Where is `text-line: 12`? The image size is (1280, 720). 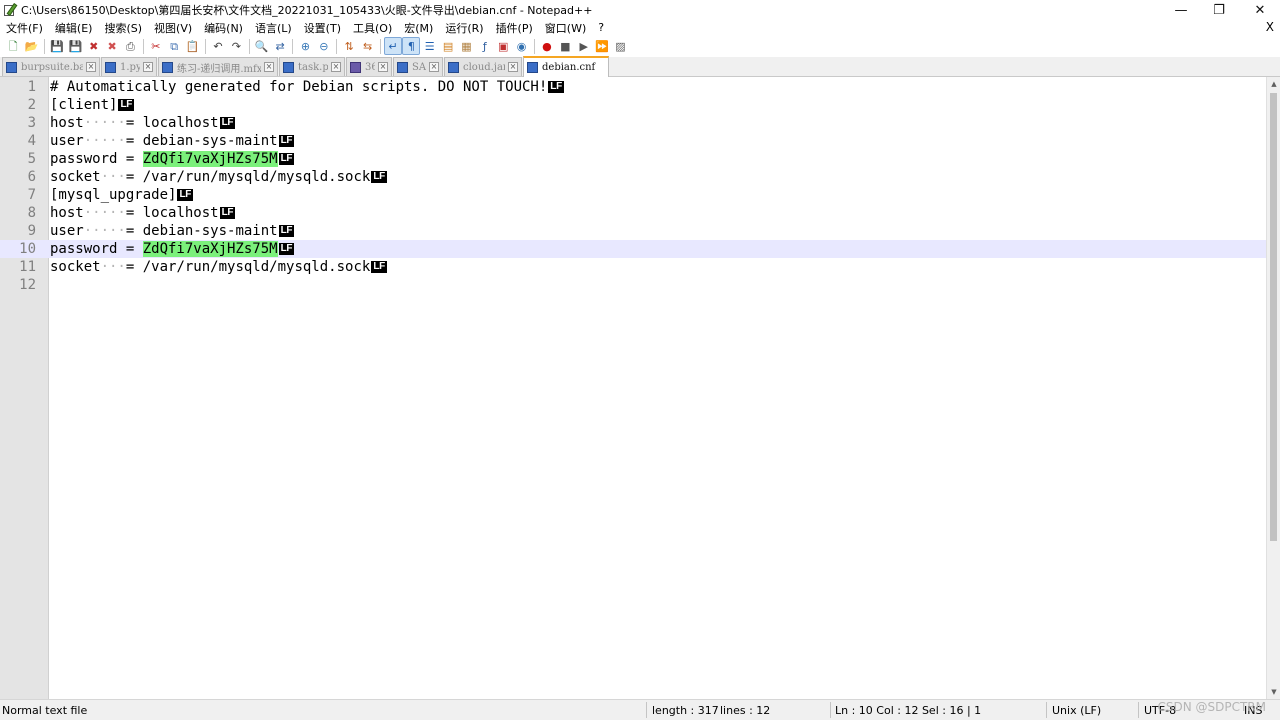
text-line: 12 is located at coordinates (633, 285).